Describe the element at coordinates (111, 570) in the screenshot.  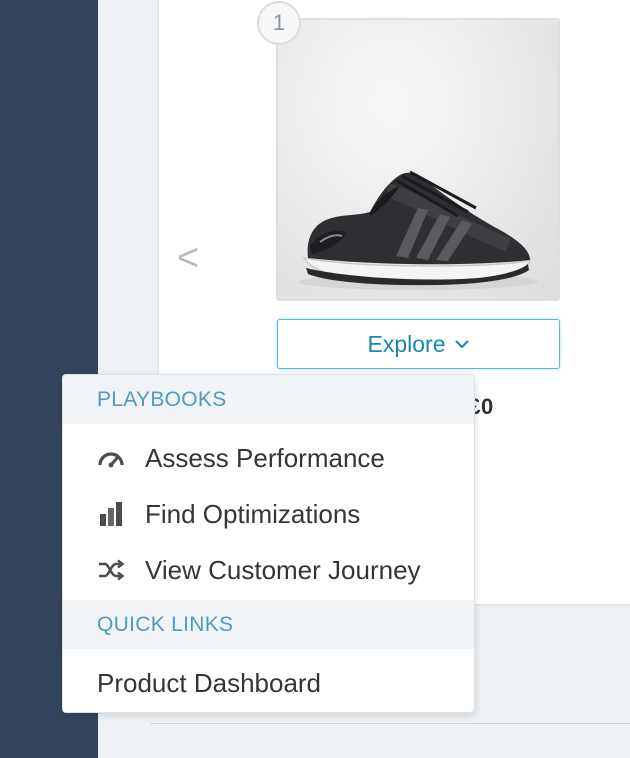
I see `shuffle-icon` at that location.